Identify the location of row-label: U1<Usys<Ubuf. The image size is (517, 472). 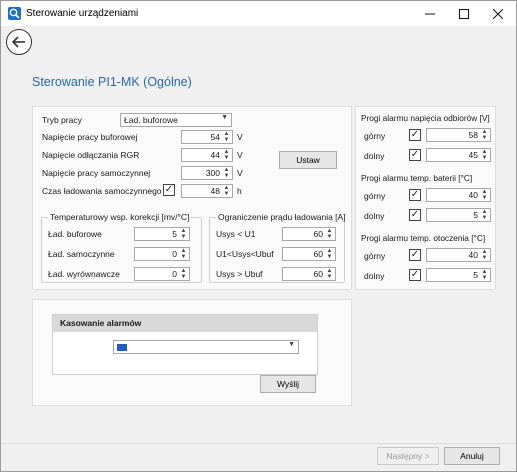
(245, 254).